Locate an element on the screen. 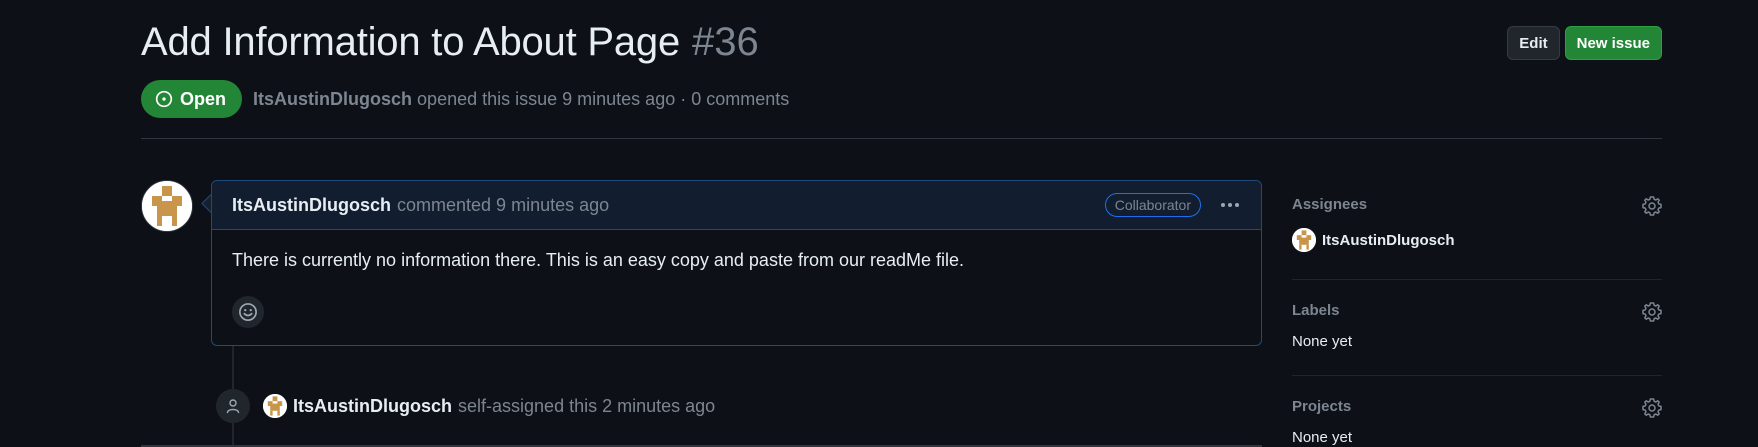  add-reaction-button is located at coordinates (248, 312).